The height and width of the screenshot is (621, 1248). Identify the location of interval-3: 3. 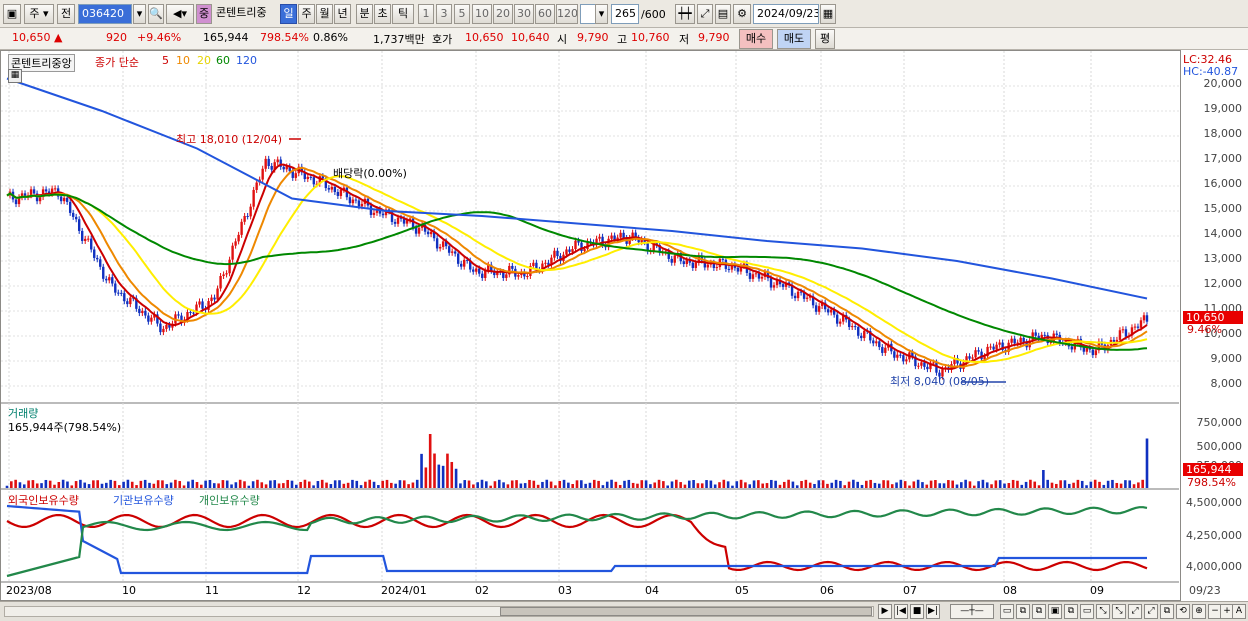
(444, 14).